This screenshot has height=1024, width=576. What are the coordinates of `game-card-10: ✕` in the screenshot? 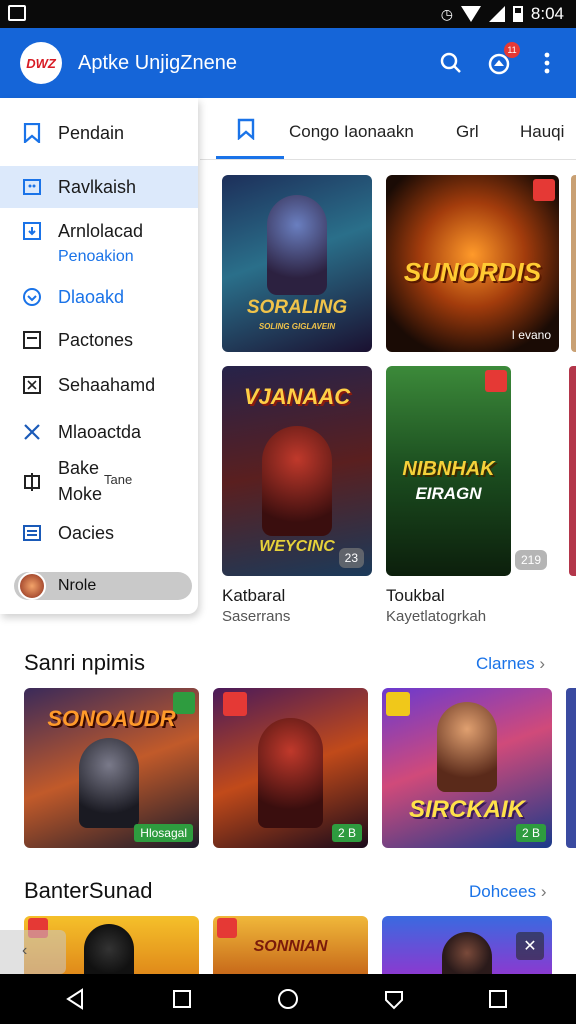 It's located at (467, 945).